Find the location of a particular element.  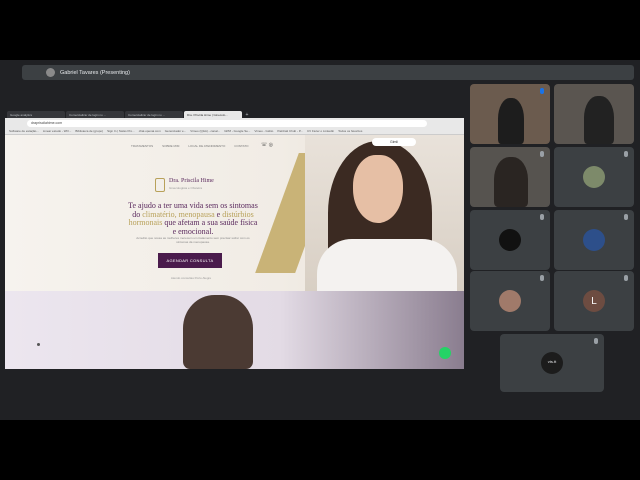

section-photo is located at coordinates (218, 332).